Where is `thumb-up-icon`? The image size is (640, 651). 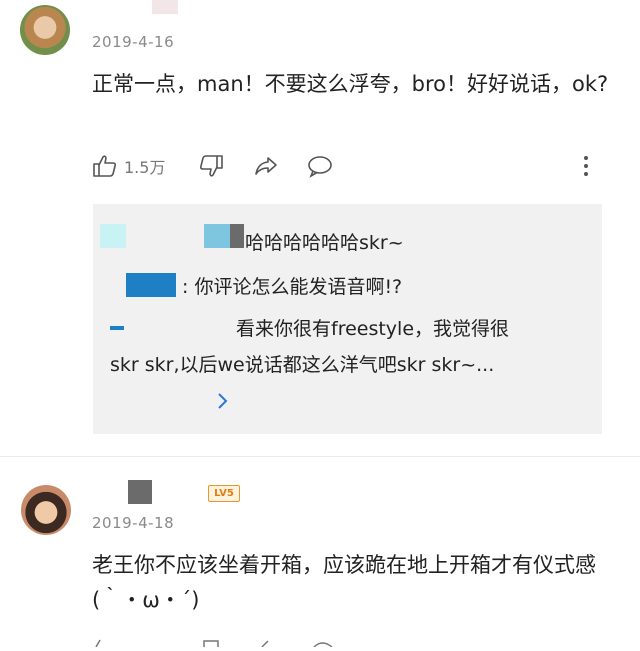 thumb-up-icon is located at coordinates (105, 166).